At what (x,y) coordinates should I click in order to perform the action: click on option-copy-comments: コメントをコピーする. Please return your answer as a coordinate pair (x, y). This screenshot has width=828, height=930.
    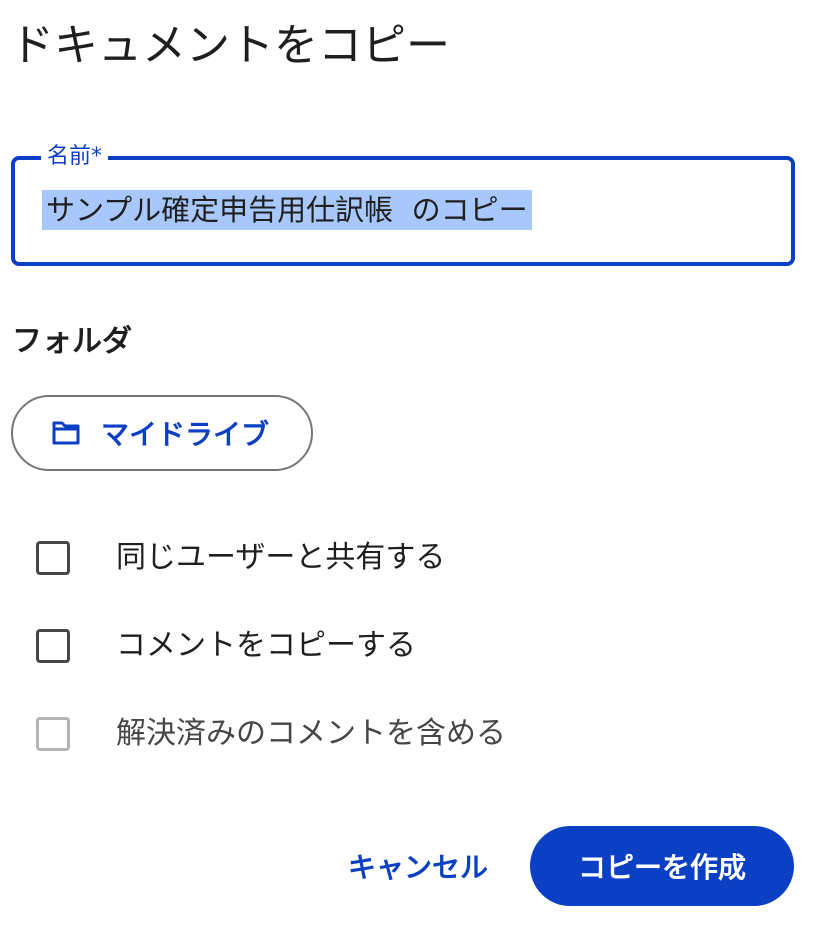
    Looking at the image, I should click on (226, 646).